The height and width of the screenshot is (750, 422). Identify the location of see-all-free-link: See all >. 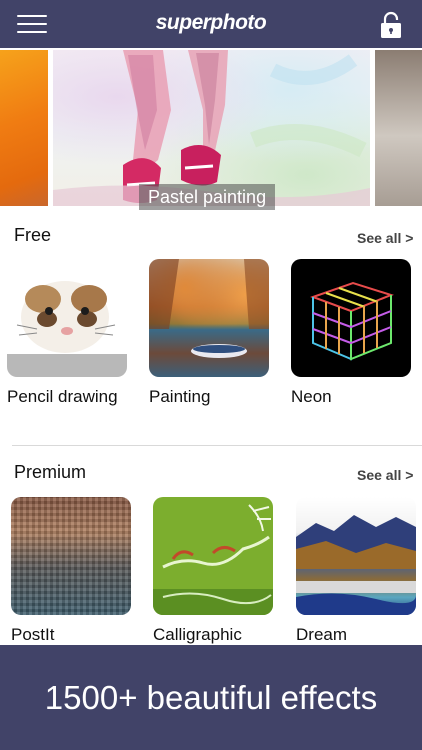
(385, 238).